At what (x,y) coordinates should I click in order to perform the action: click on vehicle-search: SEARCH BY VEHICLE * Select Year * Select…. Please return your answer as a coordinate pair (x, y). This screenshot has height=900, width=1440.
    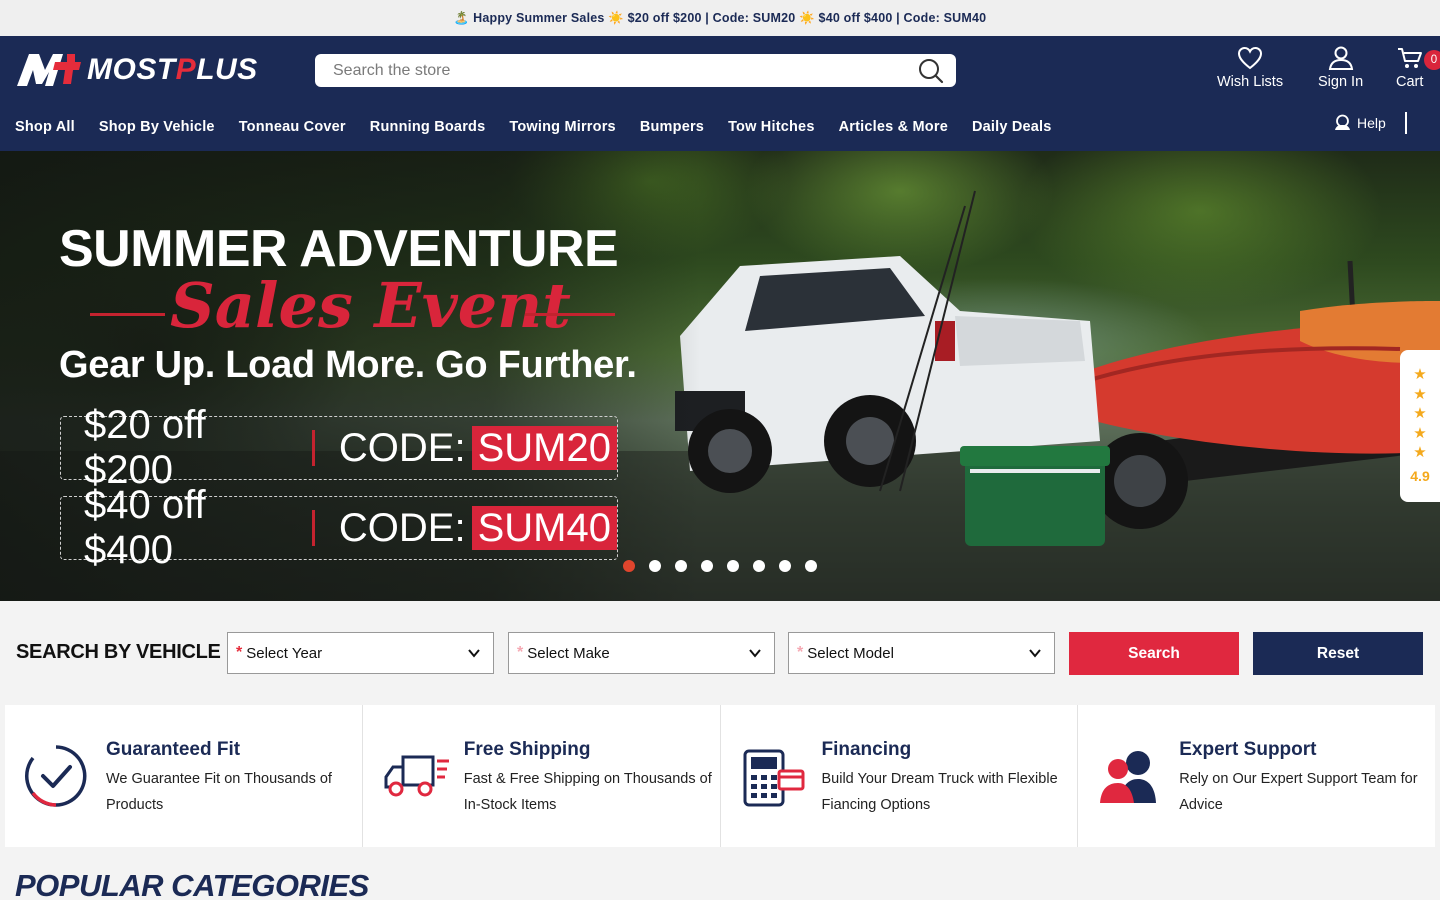
    Looking at the image, I should click on (720, 653).